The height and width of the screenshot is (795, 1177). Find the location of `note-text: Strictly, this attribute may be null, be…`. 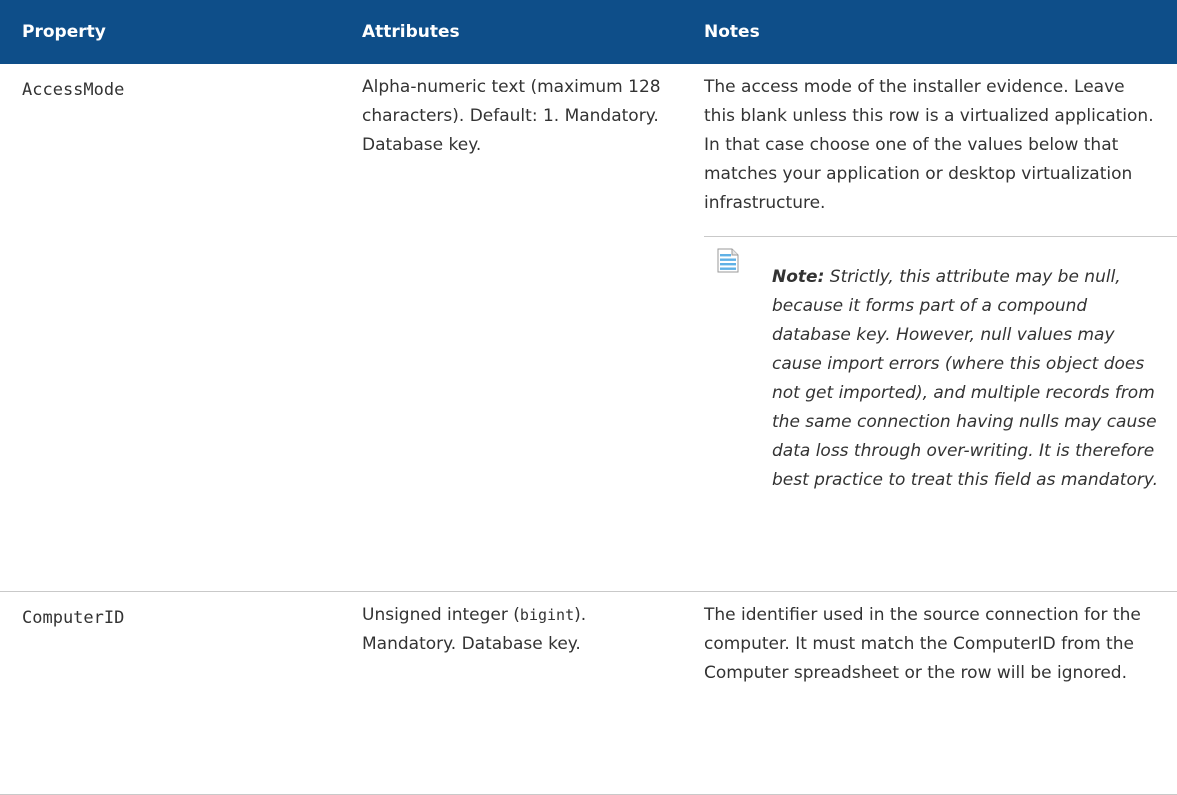

note-text: Strictly, this attribute may be null, be… is located at coordinates (965, 378).